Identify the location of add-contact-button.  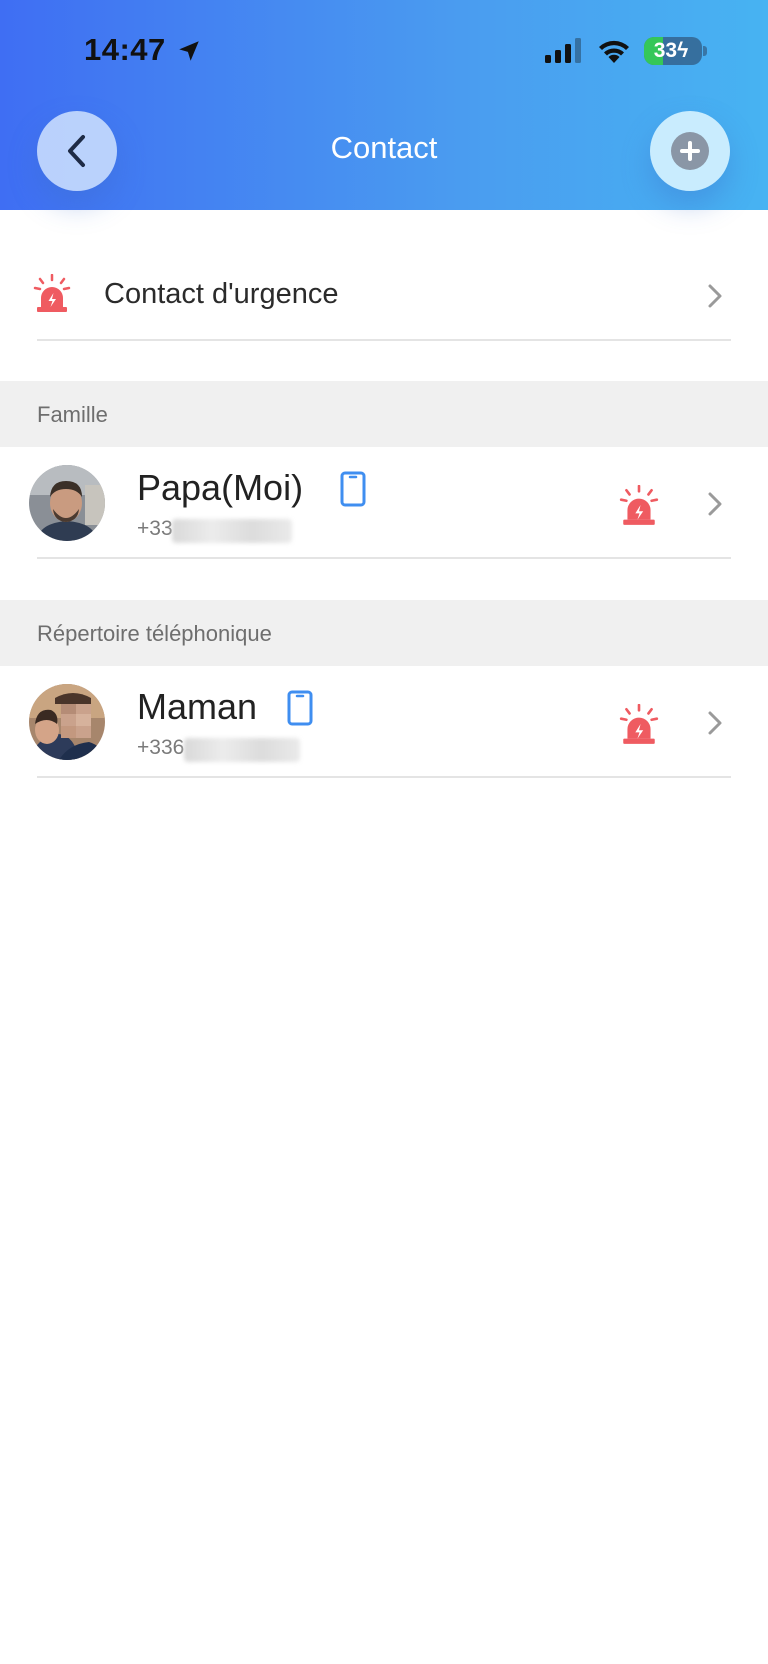
(690, 151).